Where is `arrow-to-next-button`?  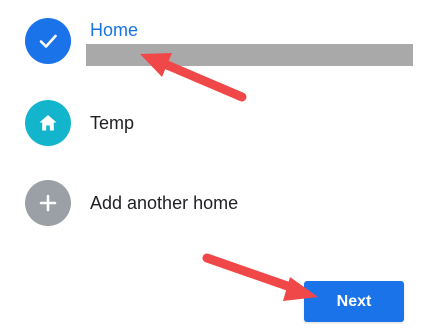 arrow-to-next-button is located at coordinates (260, 277).